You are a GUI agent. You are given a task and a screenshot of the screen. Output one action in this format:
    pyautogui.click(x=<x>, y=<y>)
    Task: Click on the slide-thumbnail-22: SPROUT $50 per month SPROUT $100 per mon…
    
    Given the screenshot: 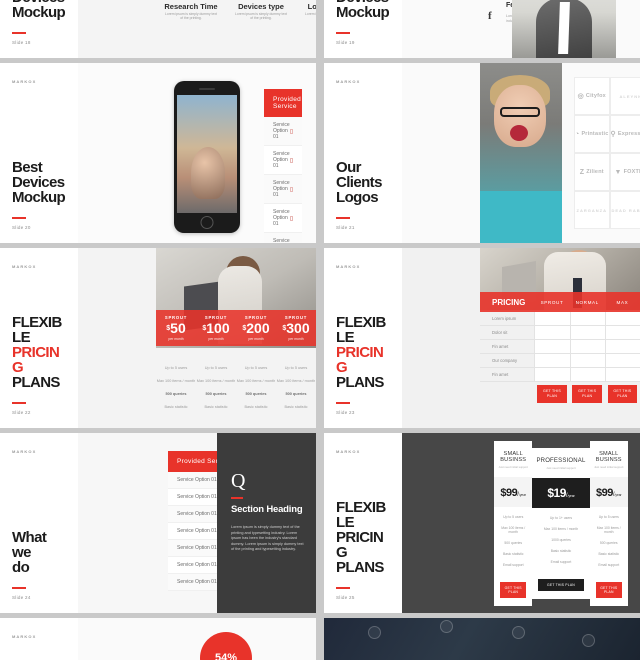 What is the action you would take?
    pyautogui.click(x=158, y=338)
    